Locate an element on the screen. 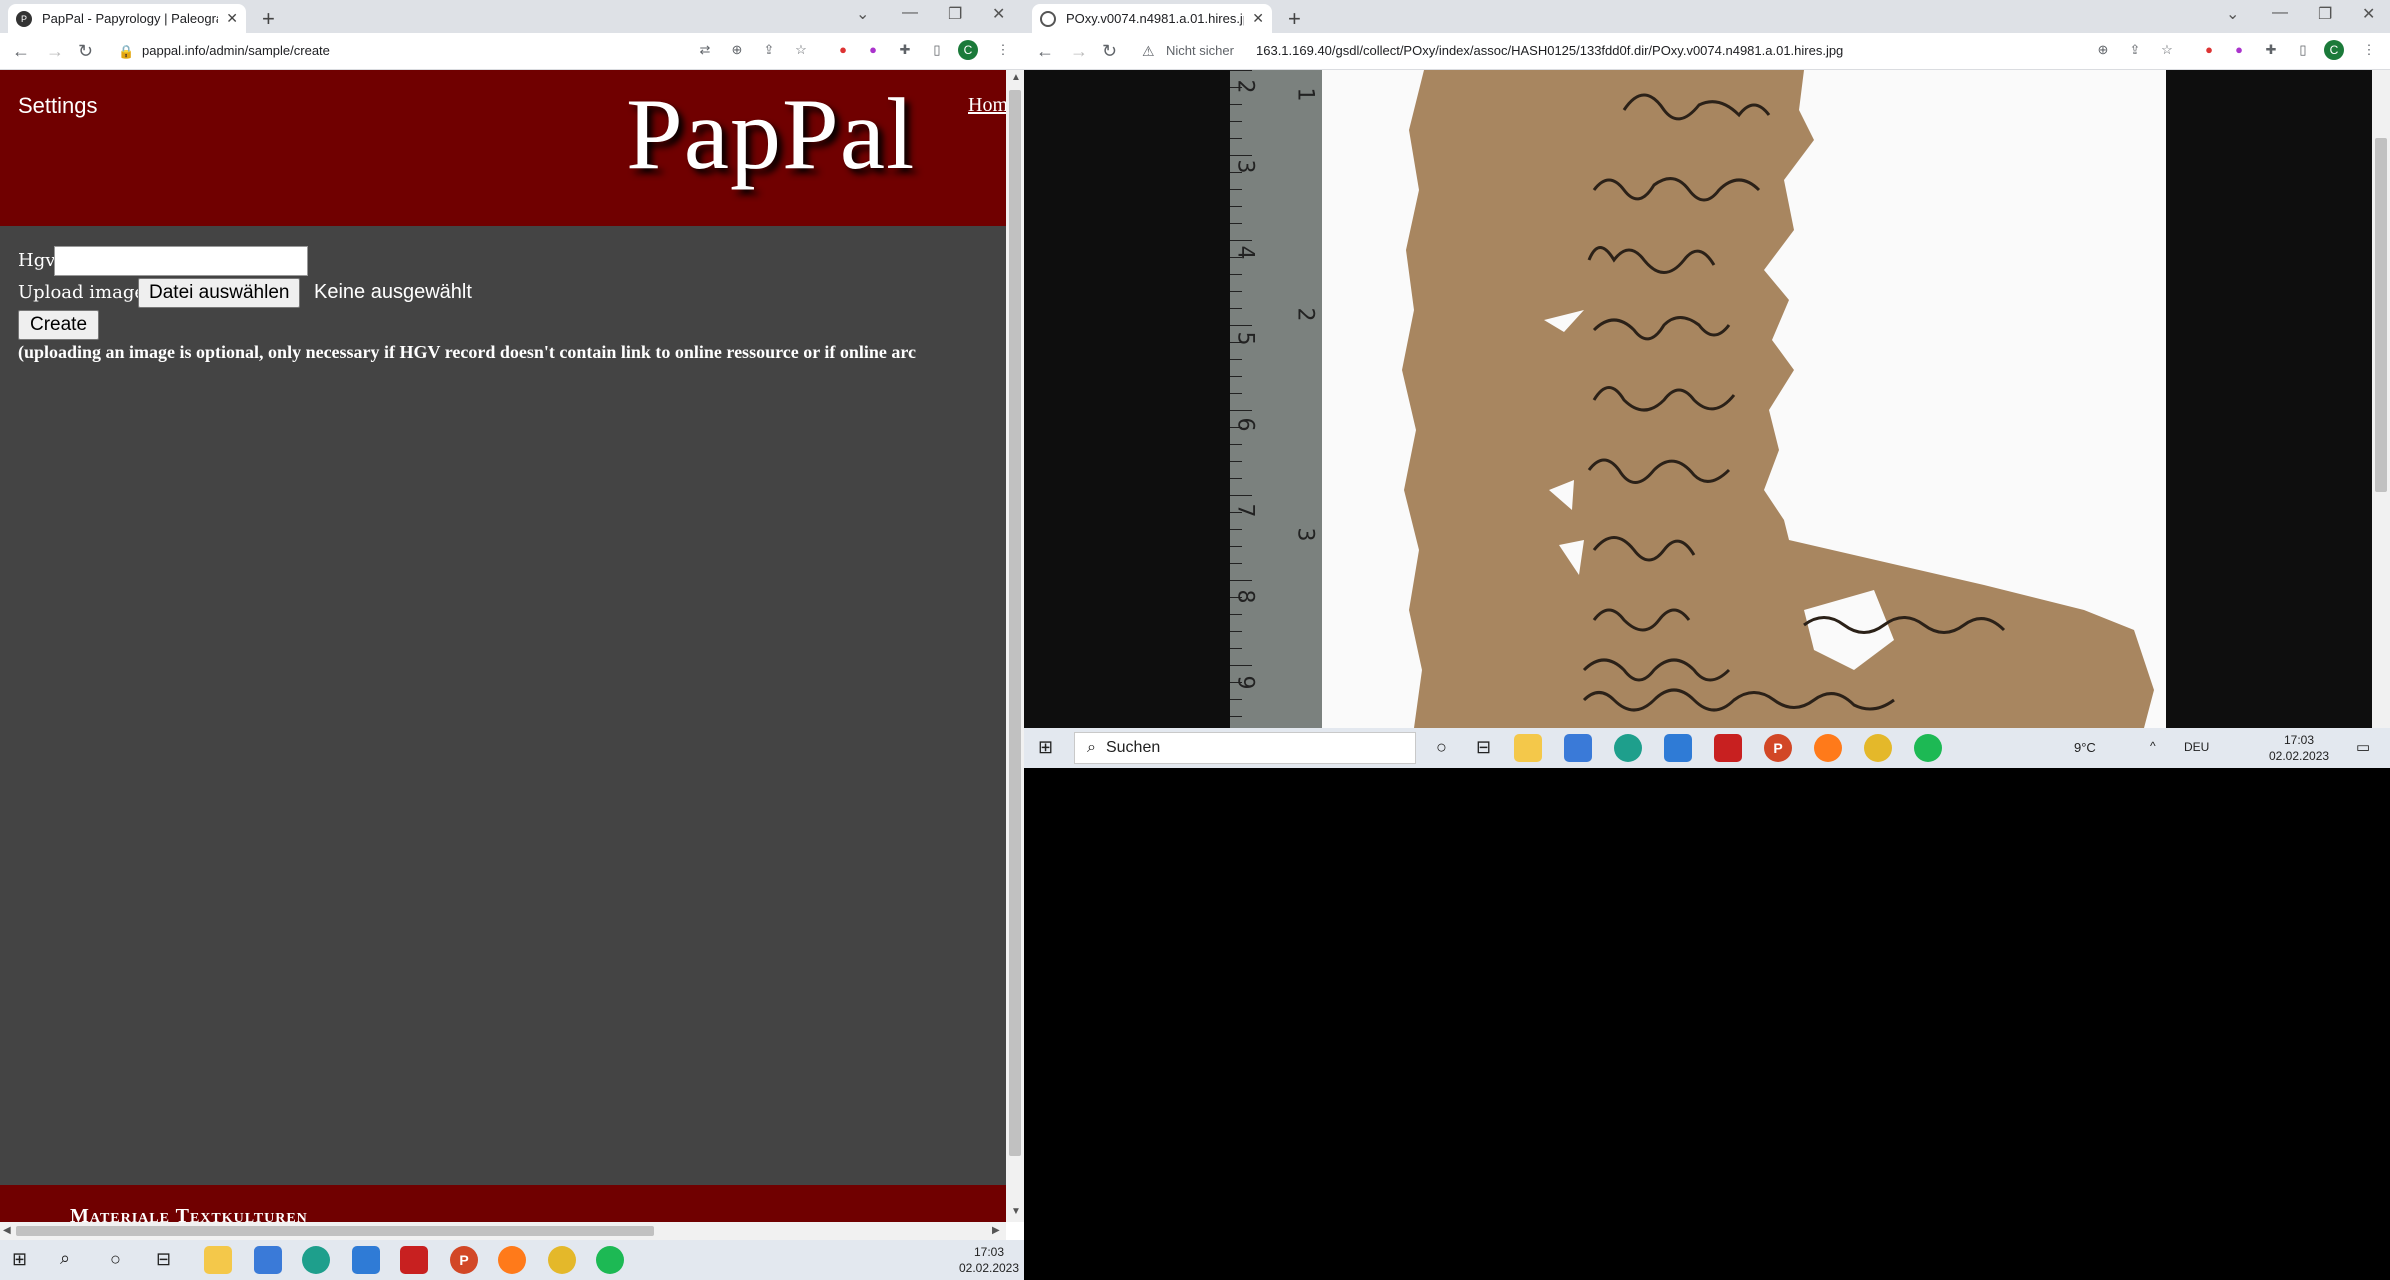 The width and height of the screenshot is (2390, 1280). hgv-input is located at coordinates (181, 261).